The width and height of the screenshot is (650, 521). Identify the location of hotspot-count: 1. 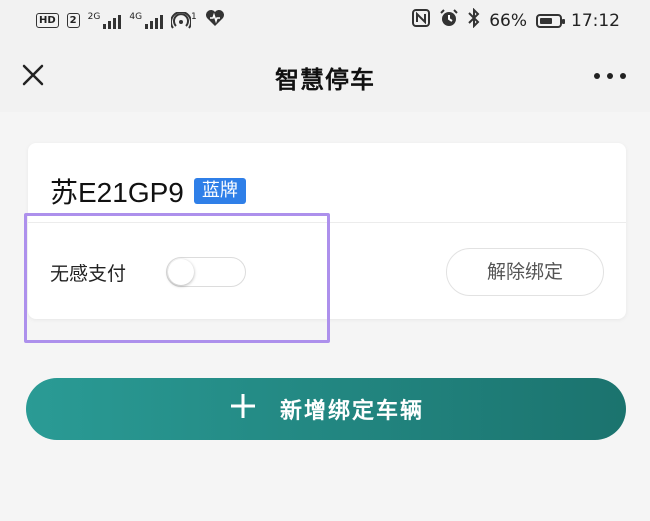
(194, 16).